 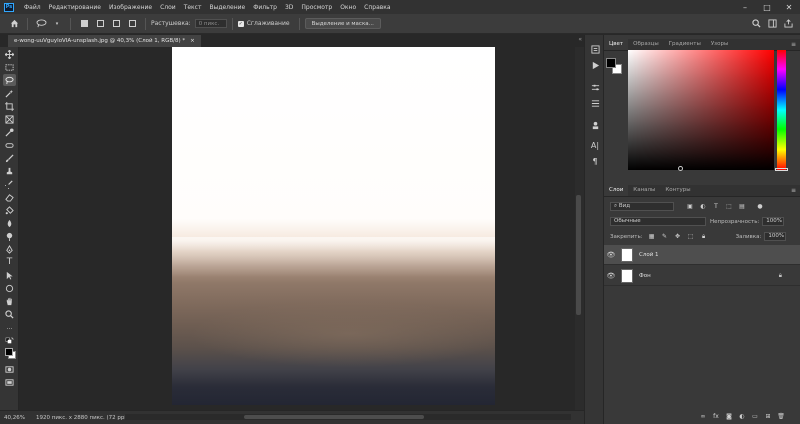 What do you see at coordinates (646, 44) in the screenshot?
I see `tab-swatches: Образцы` at bounding box center [646, 44].